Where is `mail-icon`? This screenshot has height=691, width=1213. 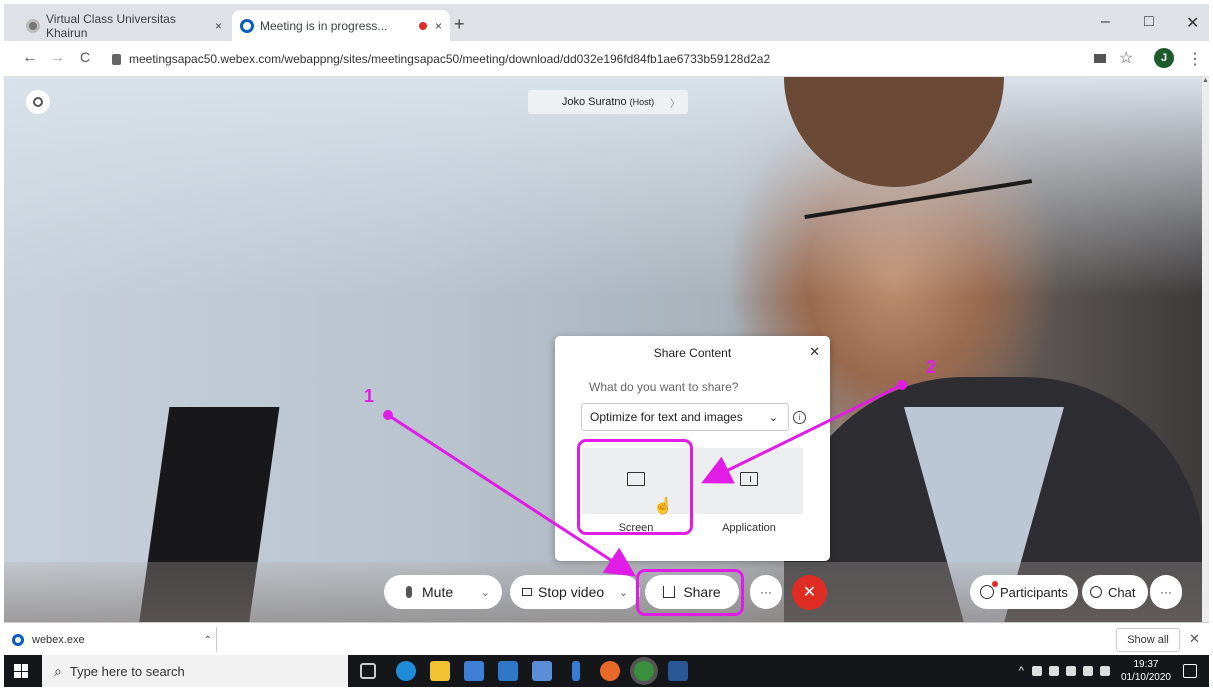 mail-icon is located at coordinates (508, 671).